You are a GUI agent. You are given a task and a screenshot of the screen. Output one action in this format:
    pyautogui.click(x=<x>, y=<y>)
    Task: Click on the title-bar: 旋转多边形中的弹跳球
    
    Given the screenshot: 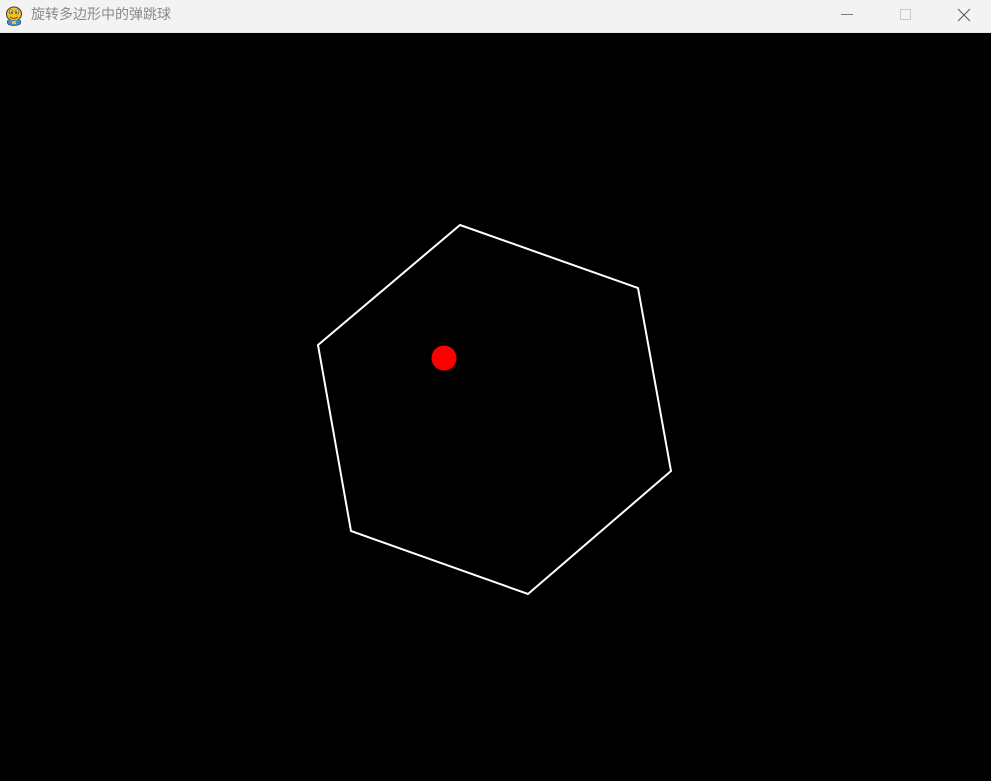 What is the action you would take?
    pyautogui.click(x=495, y=16)
    